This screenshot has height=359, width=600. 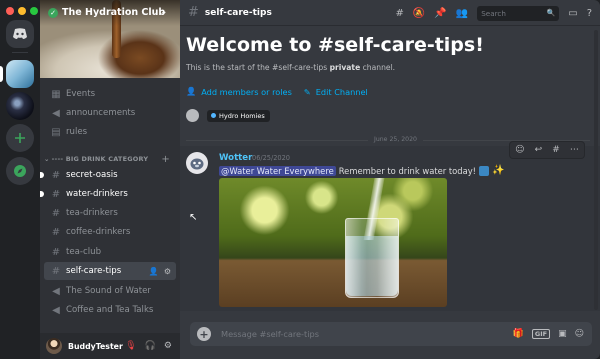 I want to click on water-glass, so click(x=372, y=258).